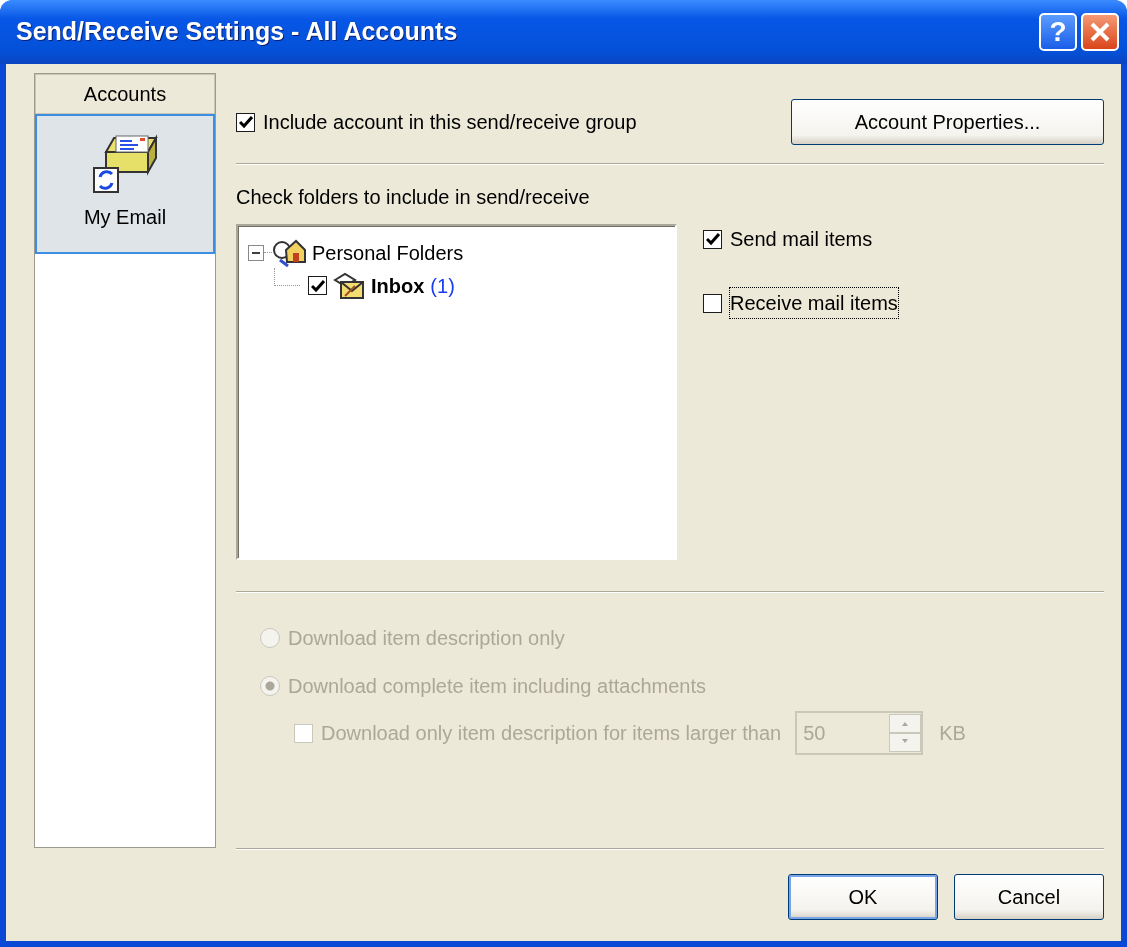  Describe the element at coordinates (814, 303) in the screenshot. I see `checkbox-label: Receive mail items` at that location.